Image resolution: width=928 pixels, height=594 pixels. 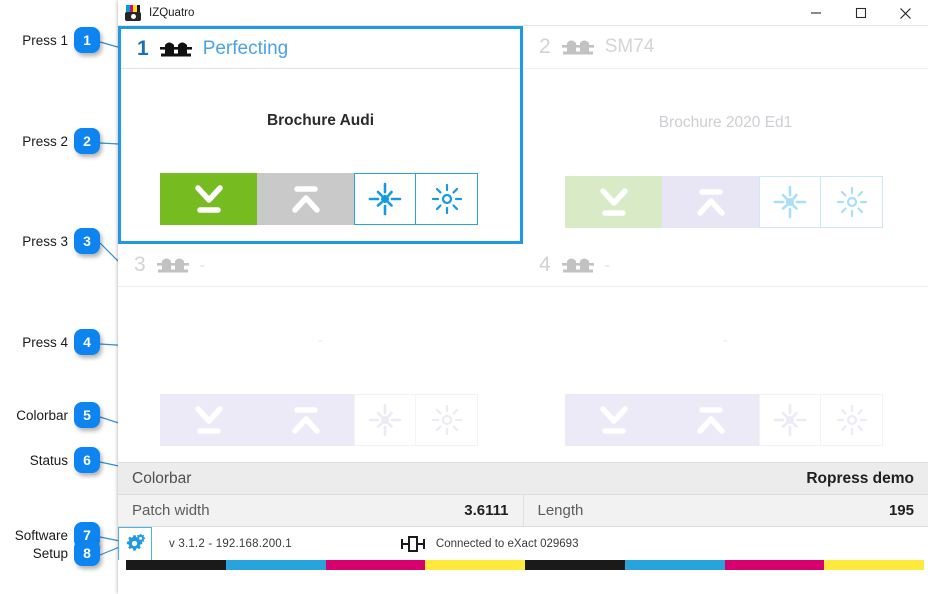 I want to click on maximize-icon, so click(x=860, y=13).